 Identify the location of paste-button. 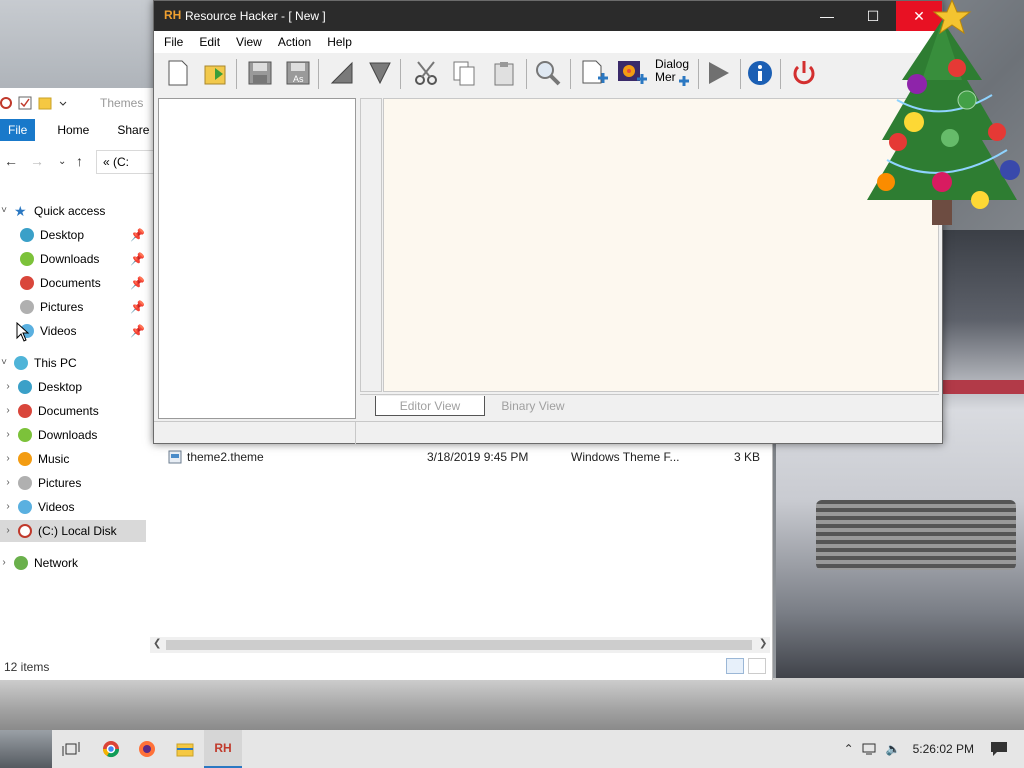
(504, 73).